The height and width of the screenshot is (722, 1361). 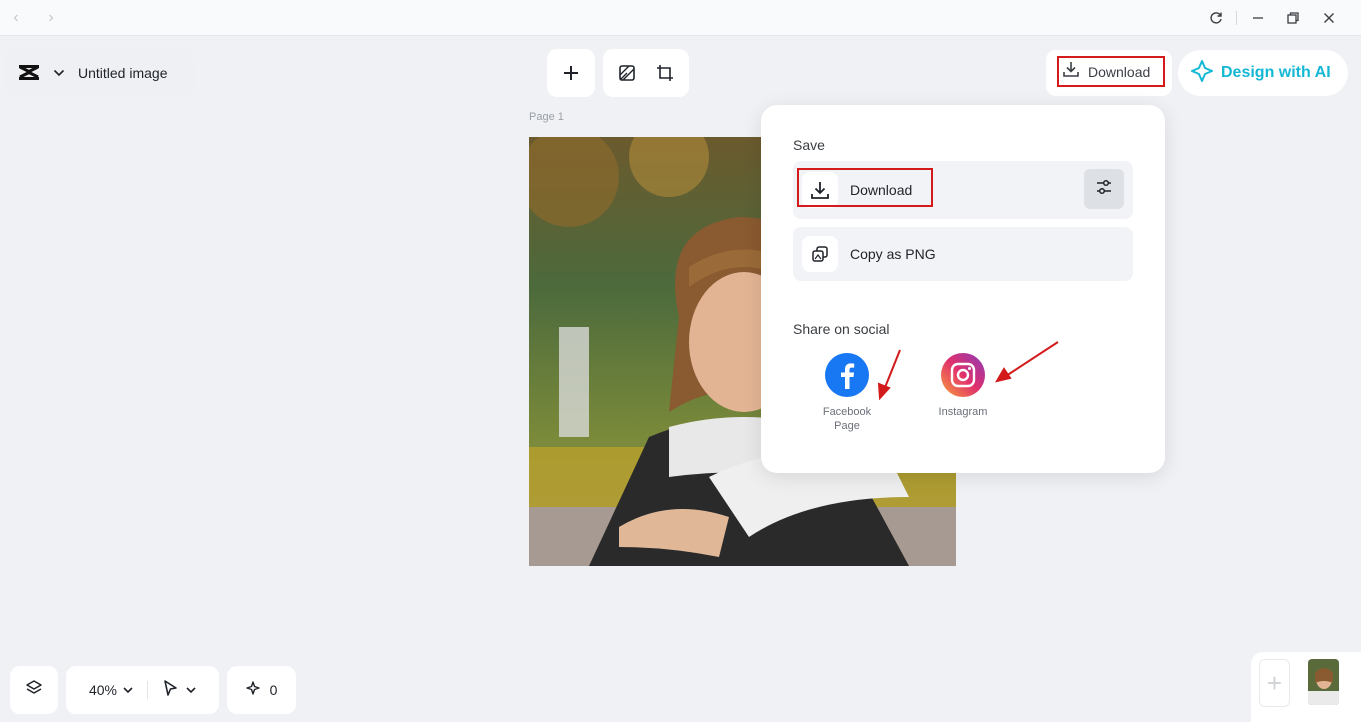 I want to click on close-icon, so click(x=1329, y=18).